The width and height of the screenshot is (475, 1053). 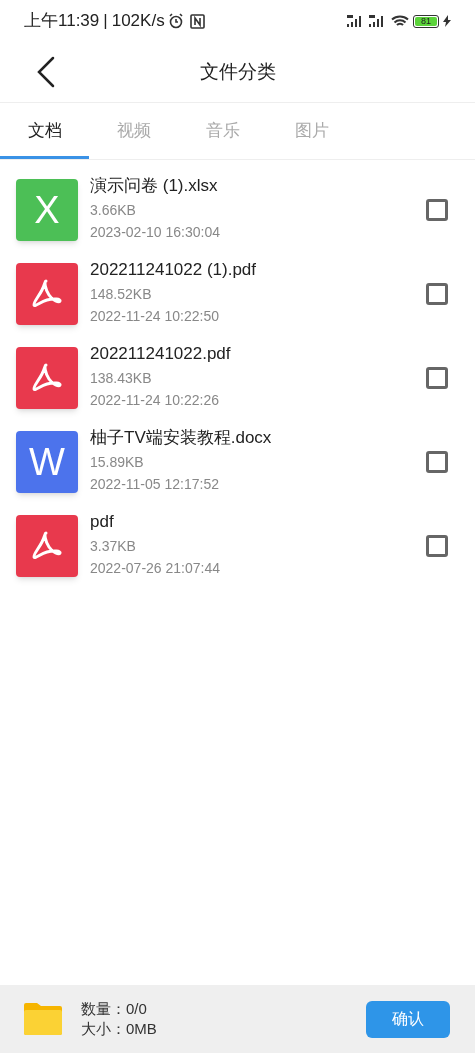 What do you see at coordinates (197, 21) in the screenshot?
I see `nfc-icon` at bounding box center [197, 21].